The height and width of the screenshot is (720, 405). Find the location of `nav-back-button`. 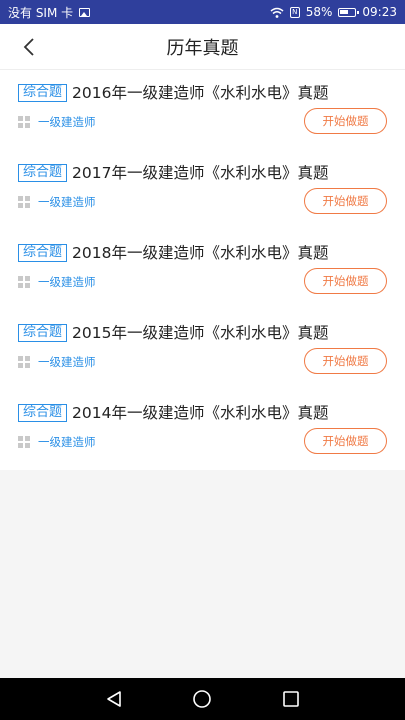

nav-back-button is located at coordinates (114, 699).